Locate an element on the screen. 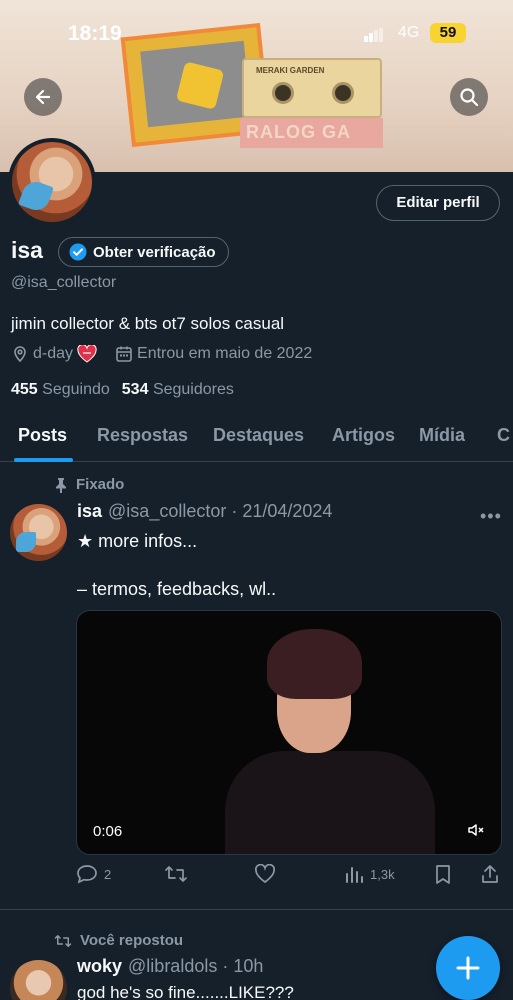 This screenshot has width=513, height=1000. plus-icon is located at coordinates (468, 968).